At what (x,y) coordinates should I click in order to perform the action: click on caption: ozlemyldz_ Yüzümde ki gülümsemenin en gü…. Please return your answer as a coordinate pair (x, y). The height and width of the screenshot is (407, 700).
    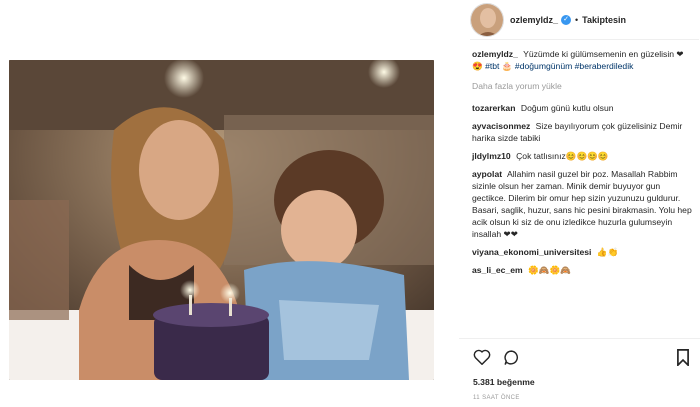
    Looking at the image, I should click on (582, 60).